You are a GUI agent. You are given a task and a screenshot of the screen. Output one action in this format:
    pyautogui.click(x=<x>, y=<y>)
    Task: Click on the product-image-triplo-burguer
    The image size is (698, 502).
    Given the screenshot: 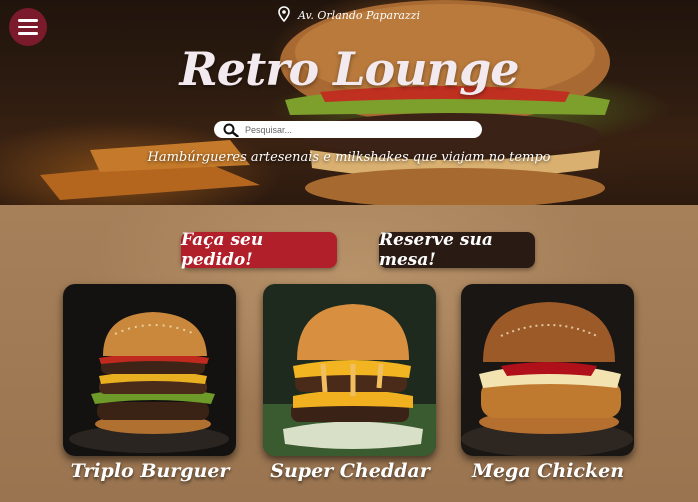 What is the action you would take?
    pyautogui.click(x=149, y=370)
    